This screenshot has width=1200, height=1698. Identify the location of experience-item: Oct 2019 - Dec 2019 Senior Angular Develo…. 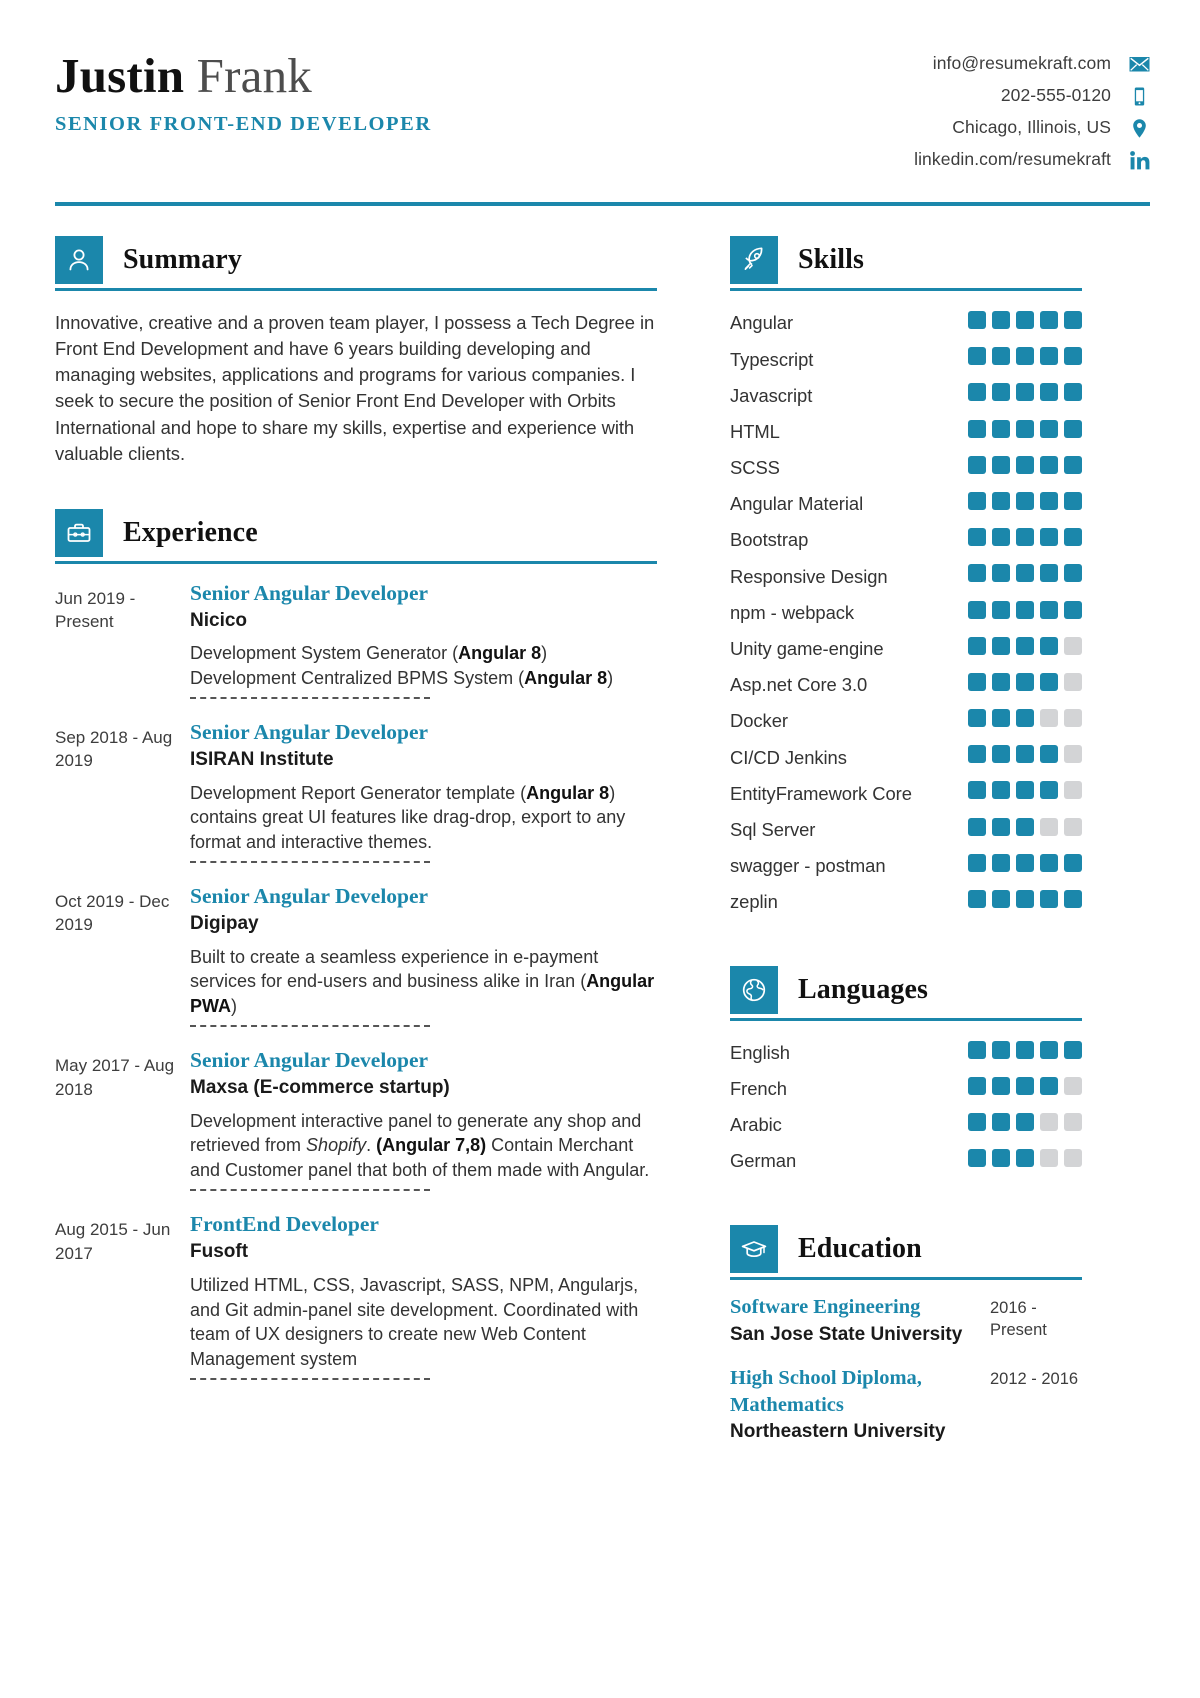
(356, 965).